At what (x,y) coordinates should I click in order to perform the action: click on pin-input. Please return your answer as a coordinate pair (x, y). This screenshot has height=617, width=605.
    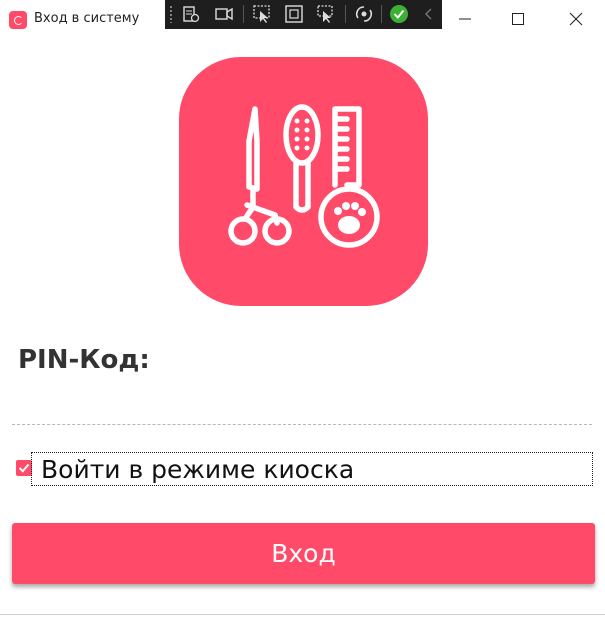
    Looking at the image, I should click on (302, 410).